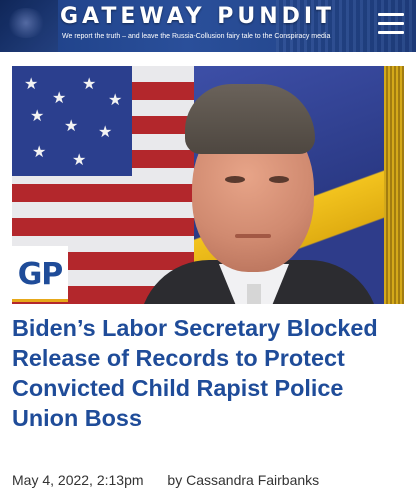 Image resolution: width=416 pixels, height=500 pixels. What do you see at coordinates (394, 185) in the screenshot?
I see `flag-fringe` at bounding box center [394, 185].